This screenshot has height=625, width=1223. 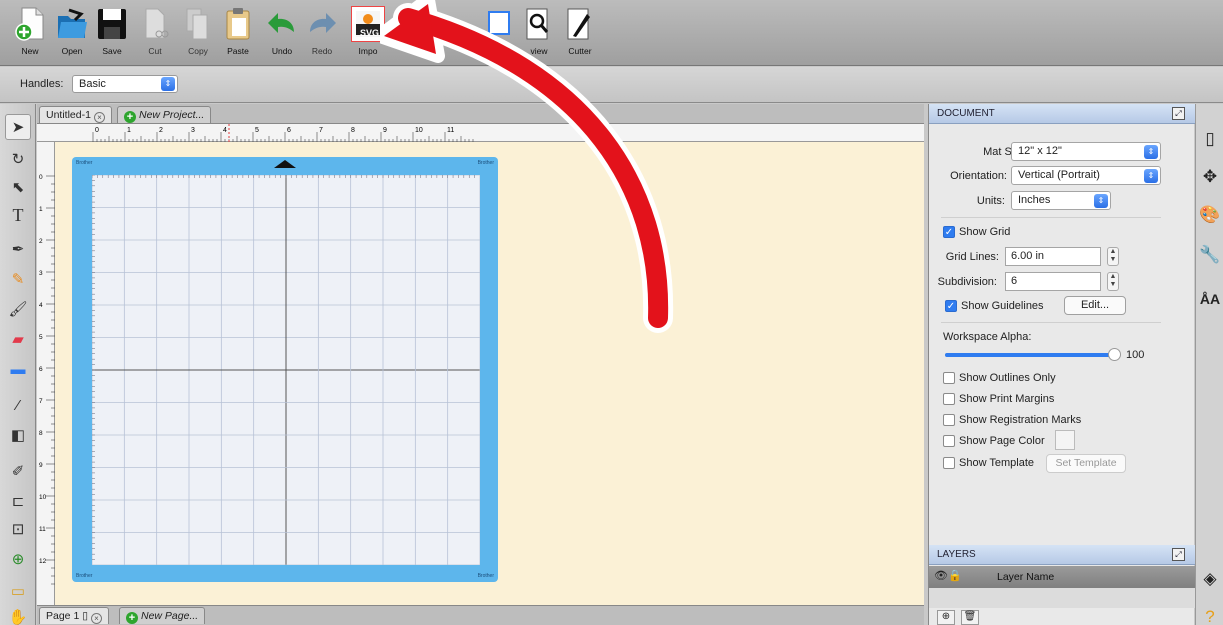 What do you see at coordinates (1014, 281) in the screenshot?
I see `subdivision-value: 6` at bounding box center [1014, 281].